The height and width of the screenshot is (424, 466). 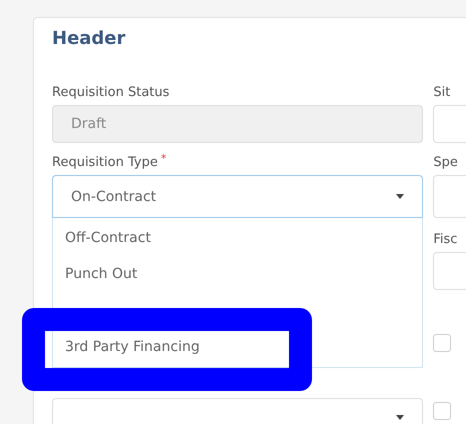 I want to click on section-title: Header, so click(x=89, y=39).